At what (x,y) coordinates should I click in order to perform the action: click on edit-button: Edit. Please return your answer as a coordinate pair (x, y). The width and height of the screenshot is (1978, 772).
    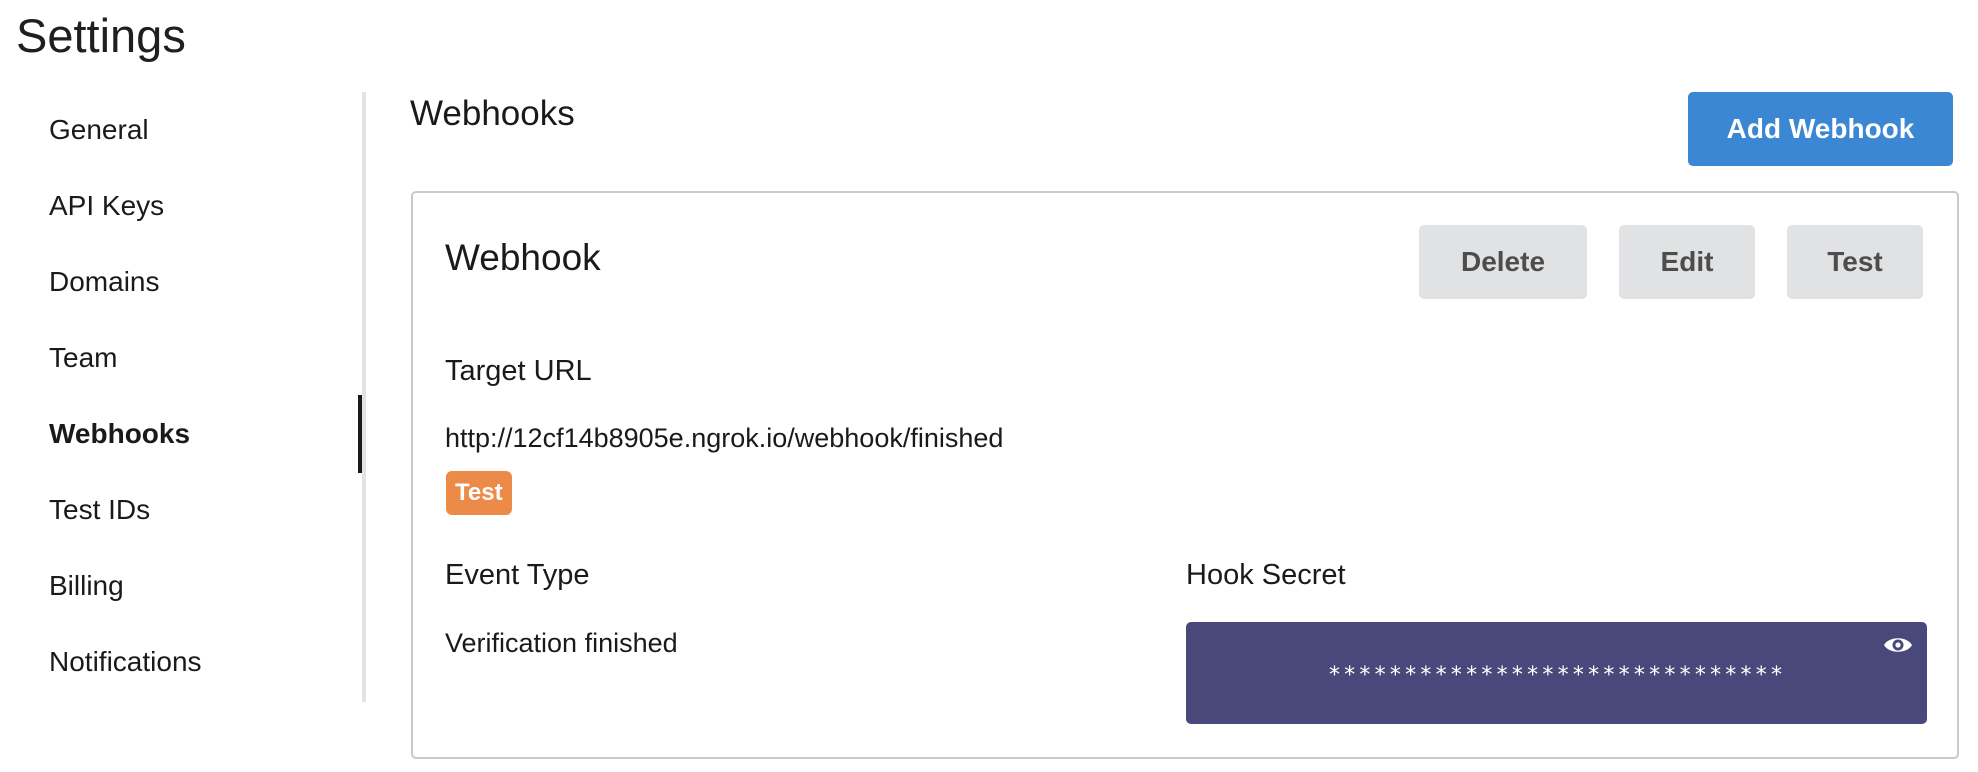
    Looking at the image, I should click on (1687, 262).